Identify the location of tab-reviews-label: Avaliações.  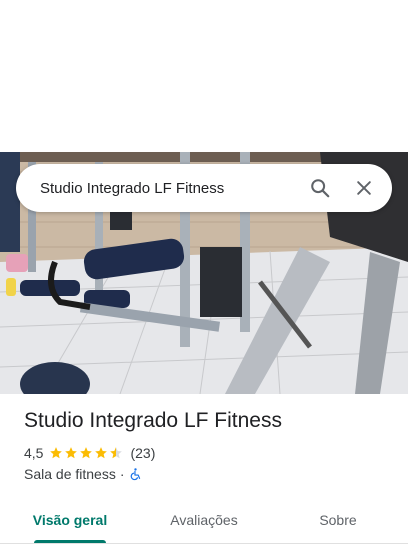
(204, 519).